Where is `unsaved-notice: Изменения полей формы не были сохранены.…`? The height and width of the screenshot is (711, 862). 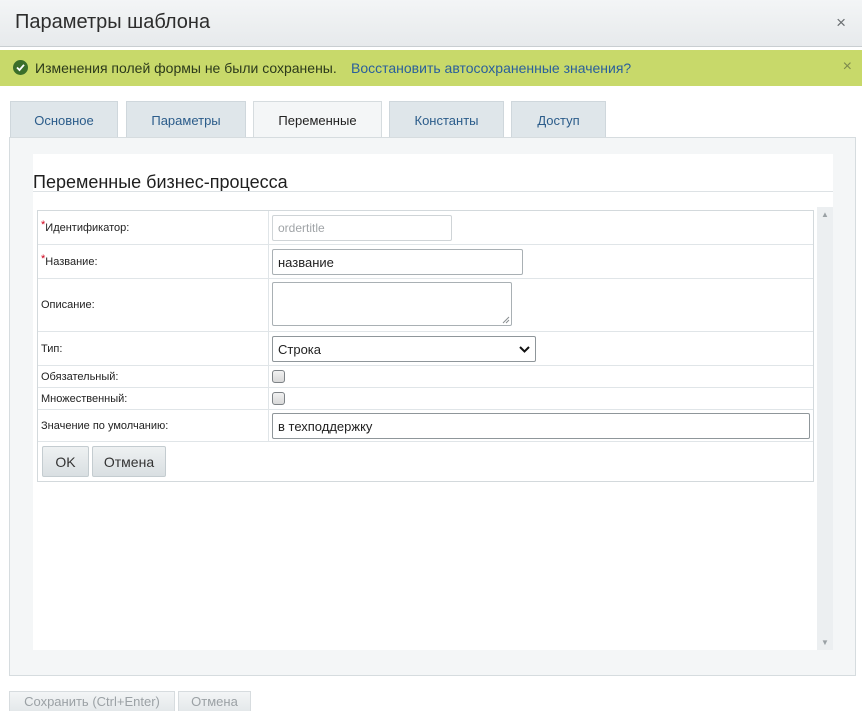 unsaved-notice: Изменения полей формы не были сохранены.… is located at coordinates (431, 68).